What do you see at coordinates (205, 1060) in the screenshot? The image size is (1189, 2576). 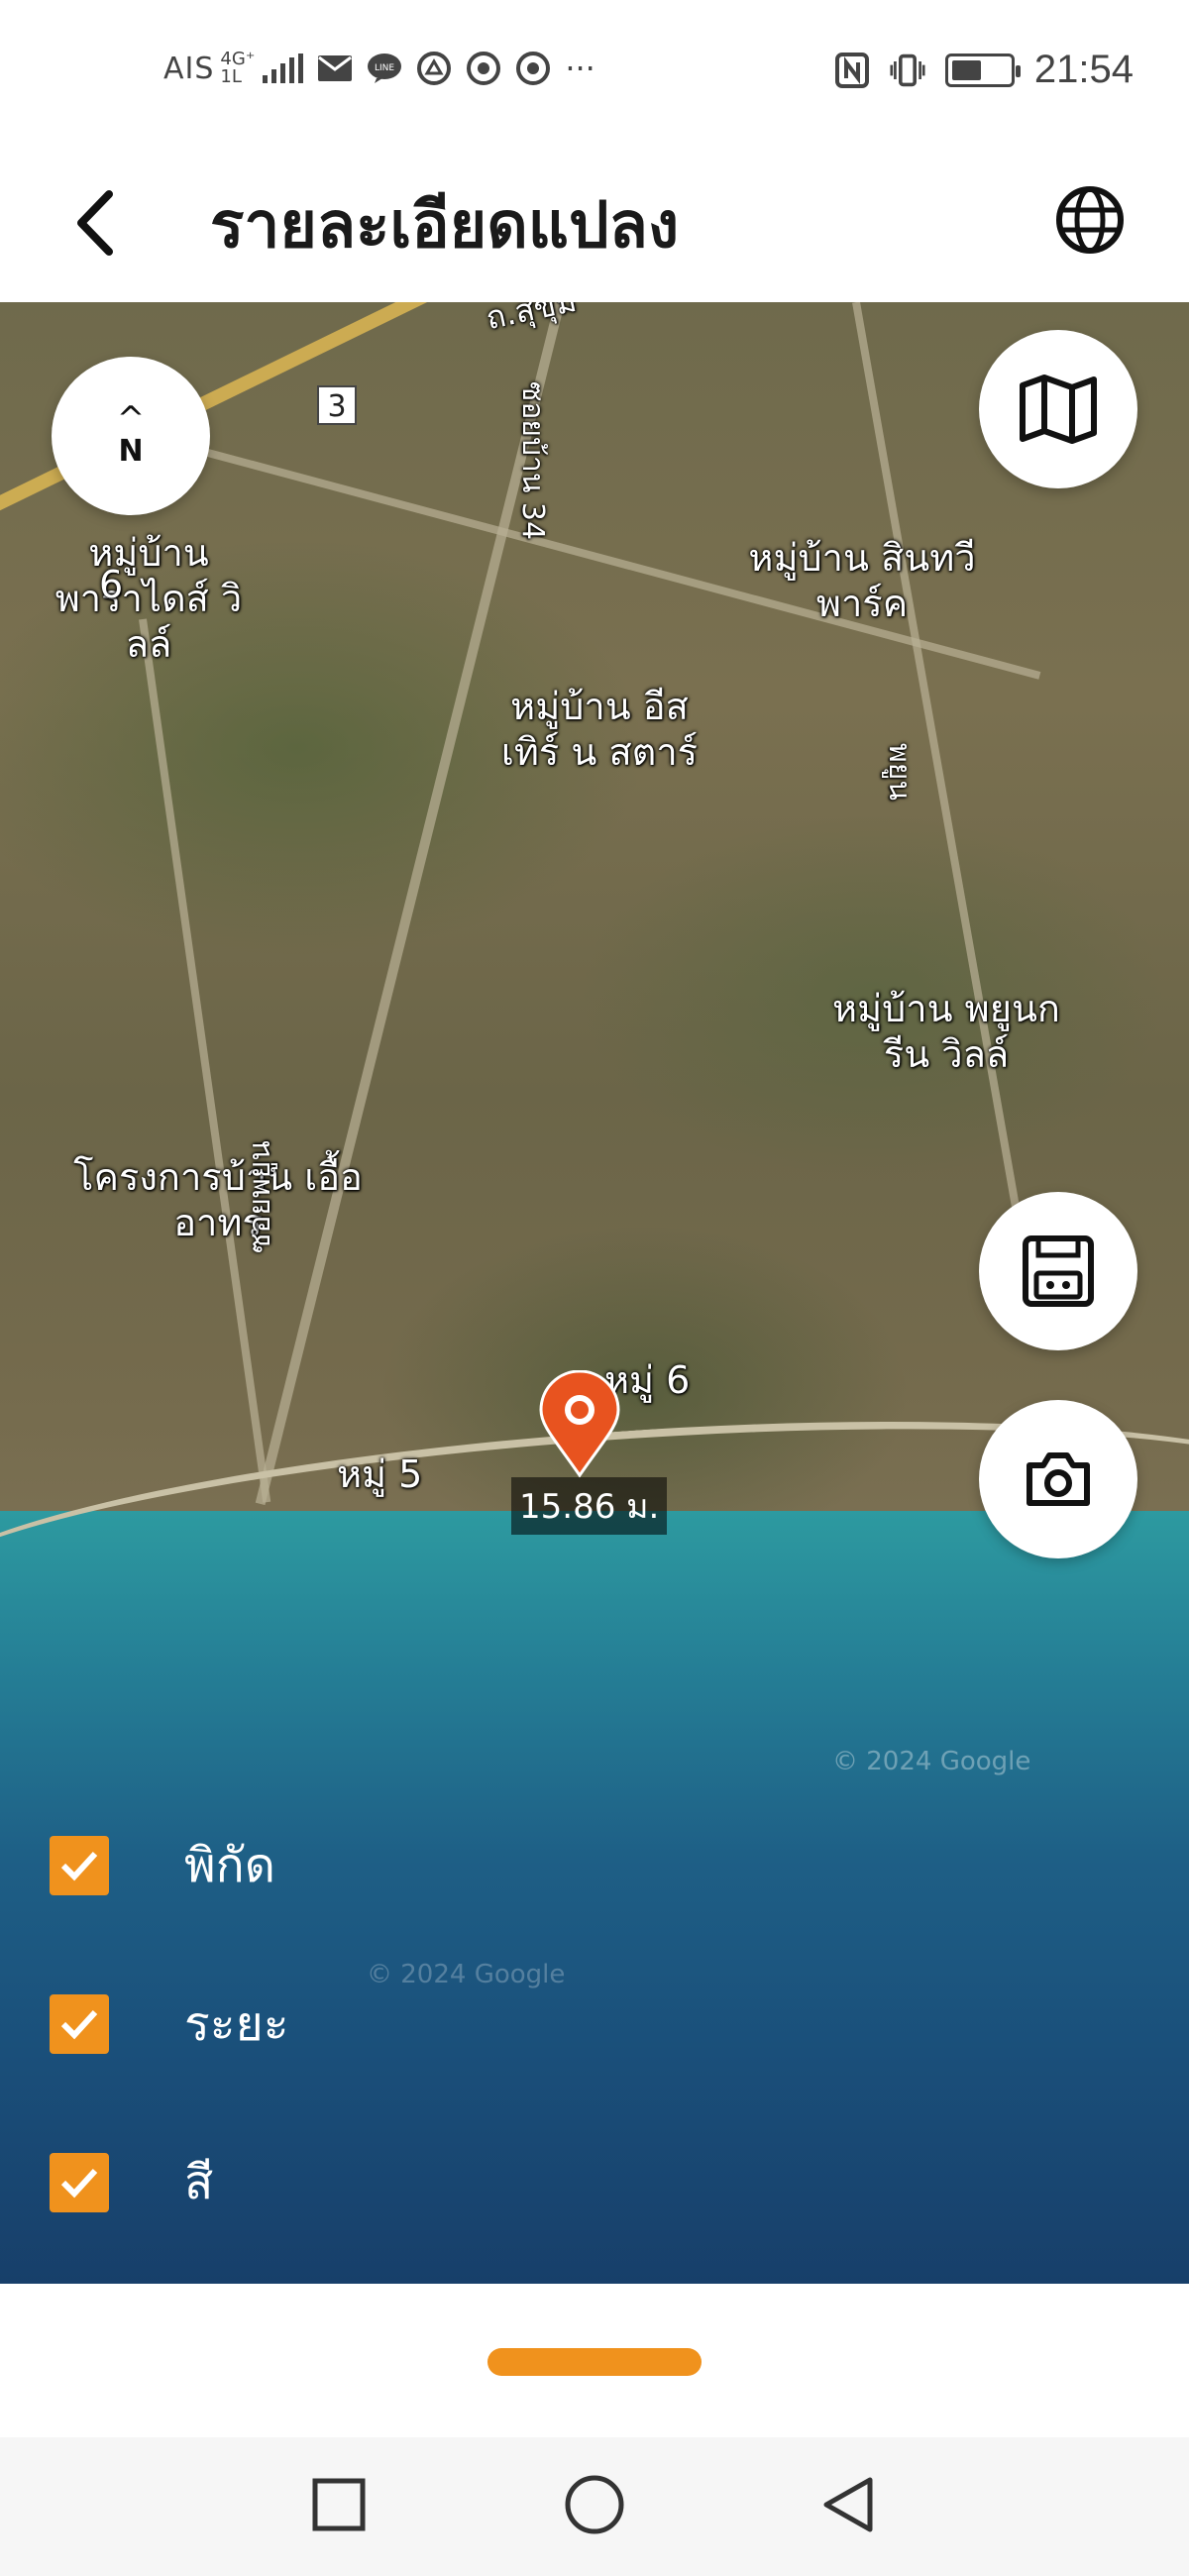 I see `road` at bounding box center [205, 1060].